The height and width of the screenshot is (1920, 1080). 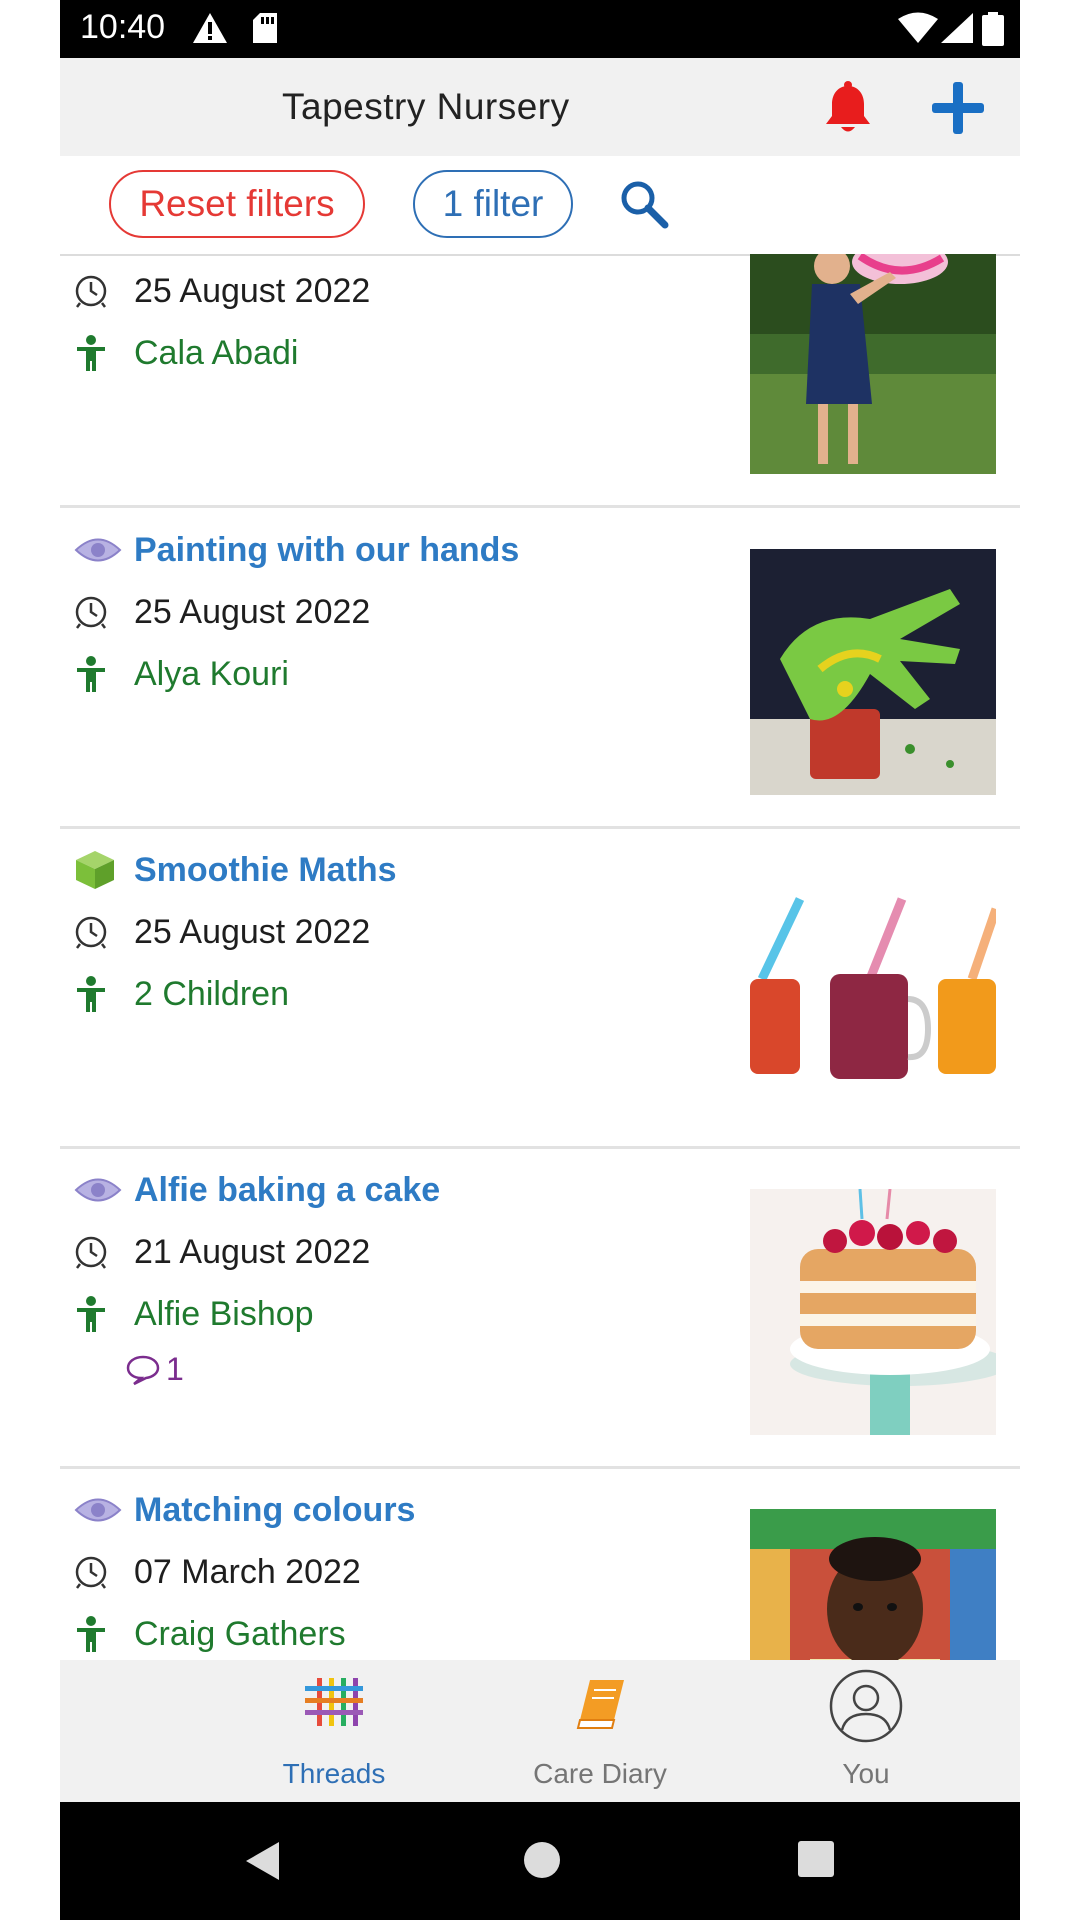 I want to click on entry-title: Alfie baking a cake, so click(x=287, y=1190).